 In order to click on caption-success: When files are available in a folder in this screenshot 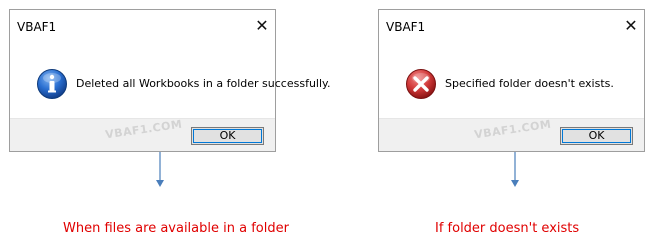, I will do `click(176, 228)`.